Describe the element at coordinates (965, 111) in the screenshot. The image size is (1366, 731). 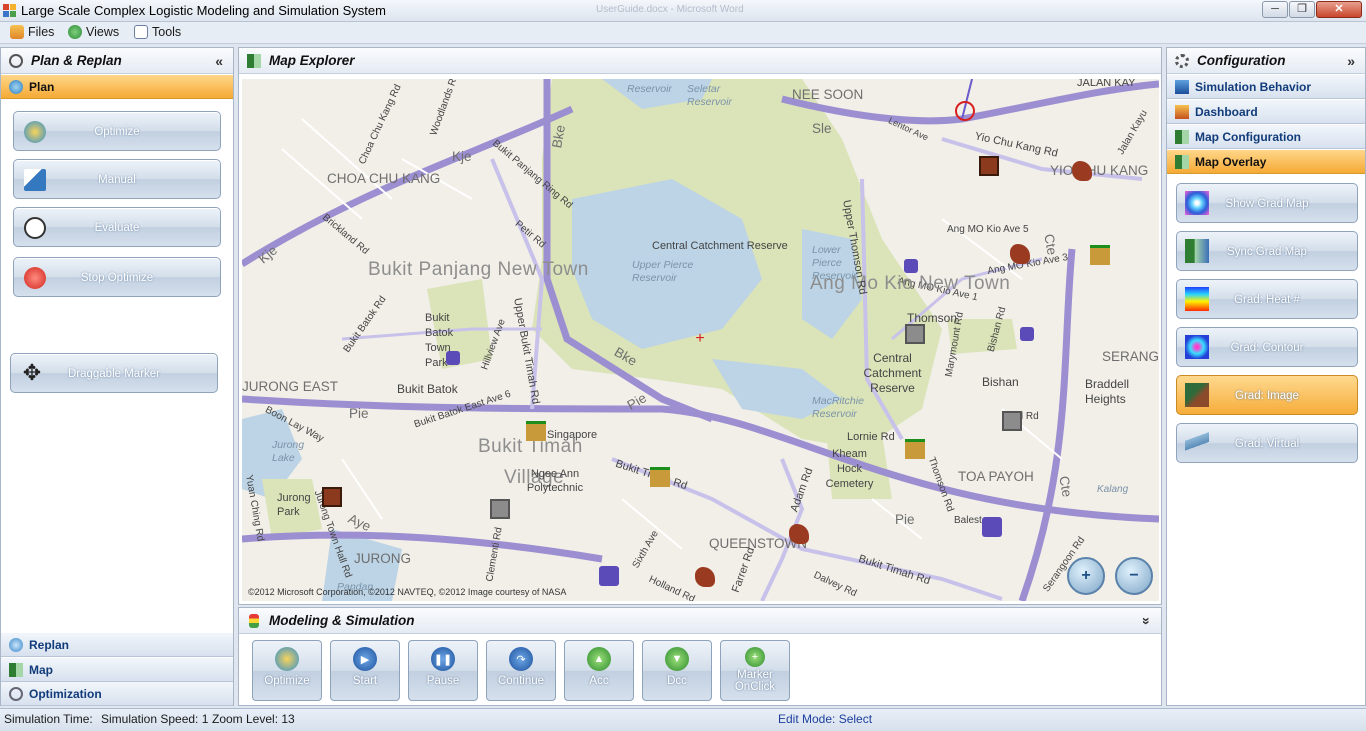
I see `target-marker` at that location.